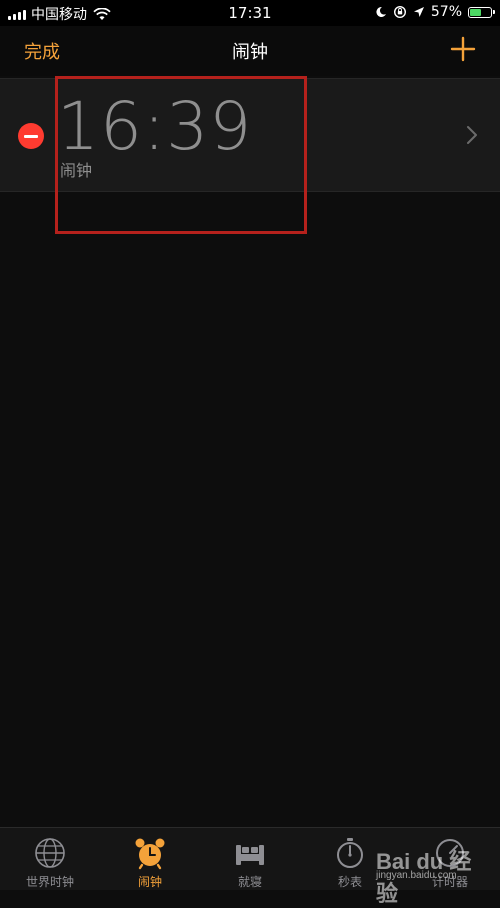 The image size is (500, 908). What do you see at coordinates (381, 11) in the screenshot?
I see `moon-icon` at bounding box center [381, 11].